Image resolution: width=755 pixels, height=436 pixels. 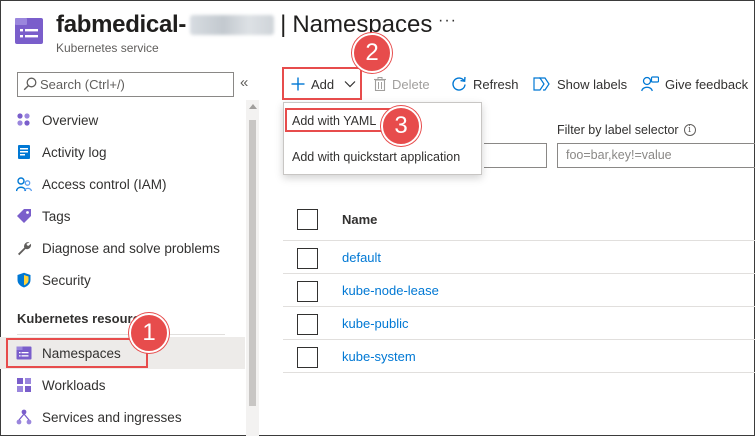 I want to click on workloads-icon, so click(x=24, y=385).